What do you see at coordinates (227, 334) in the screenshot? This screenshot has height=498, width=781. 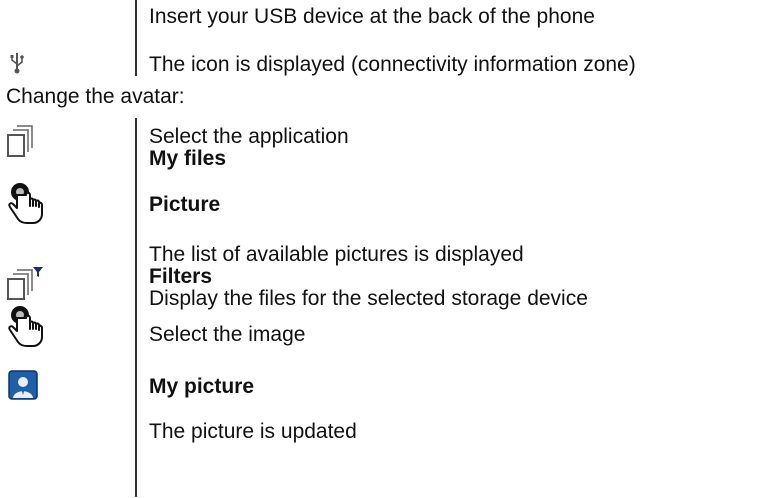 I see `step-select-image: Select the image` at bounding box center [227, 334].